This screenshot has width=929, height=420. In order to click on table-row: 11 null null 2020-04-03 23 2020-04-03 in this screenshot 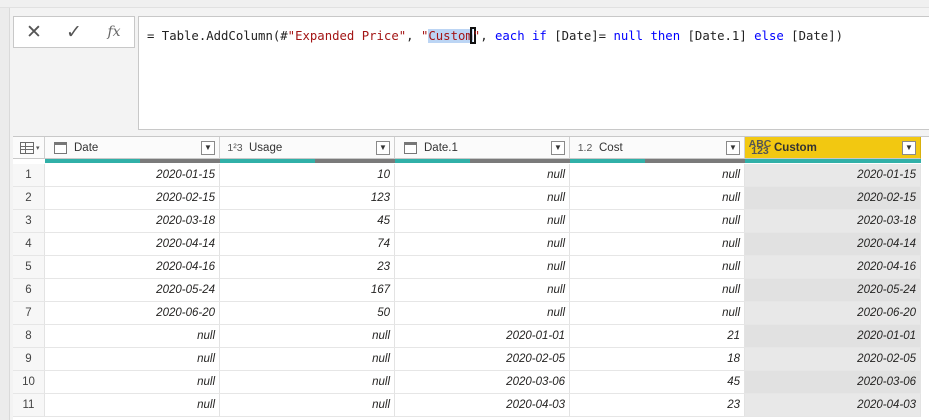, I will do `click(471, 405)`.